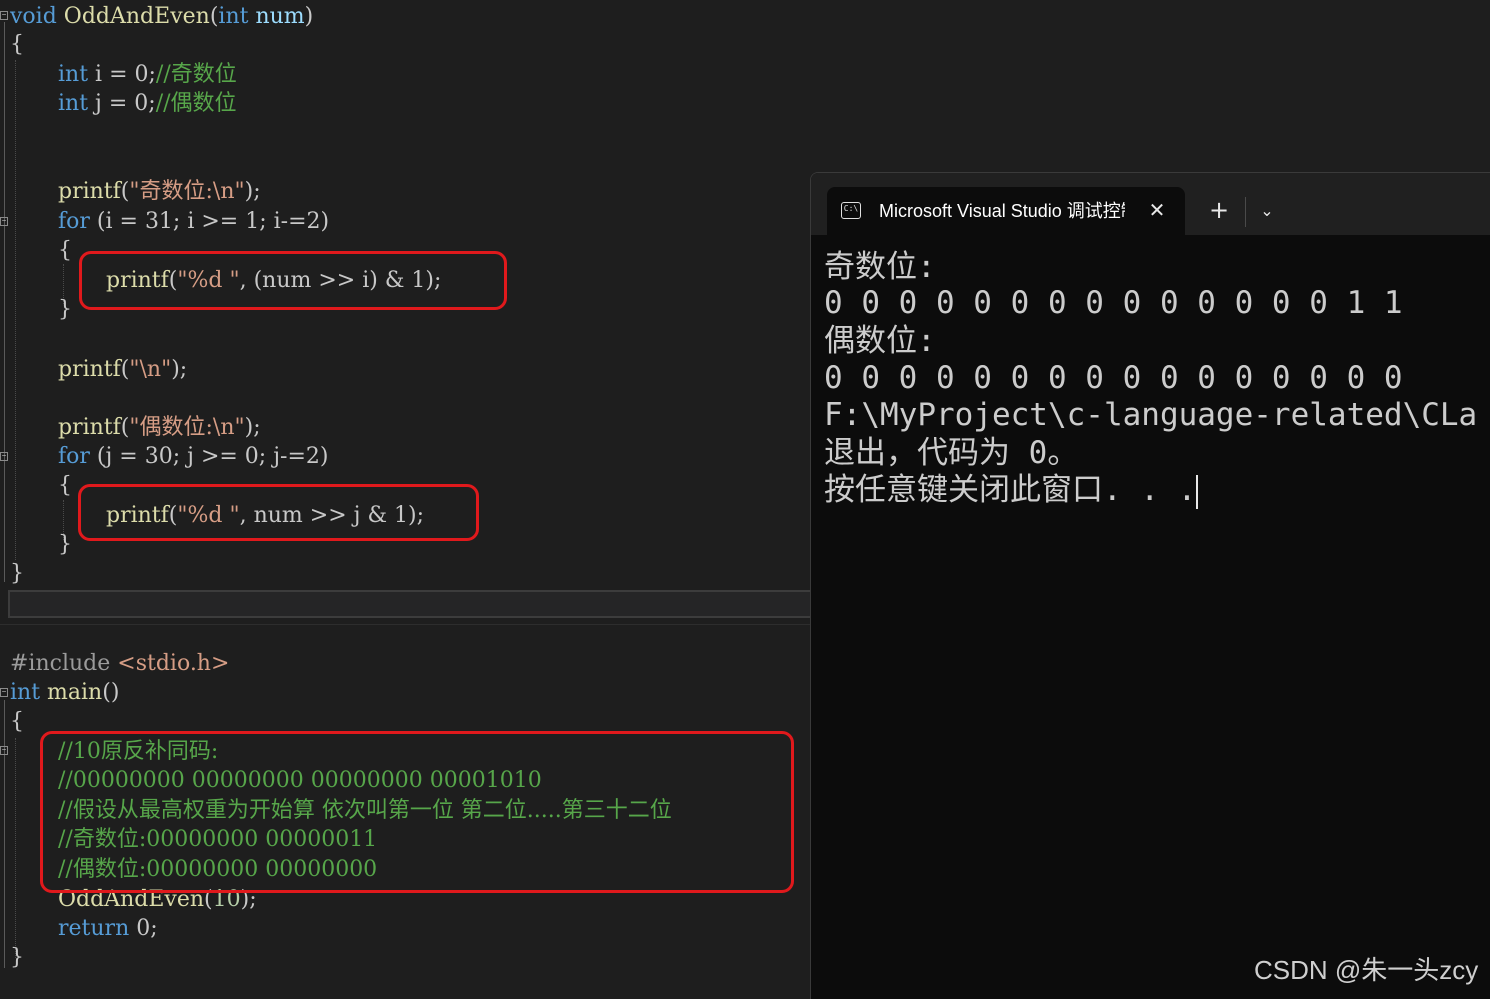  I want to click on code-line-return: return 0;, so click(108, 928).